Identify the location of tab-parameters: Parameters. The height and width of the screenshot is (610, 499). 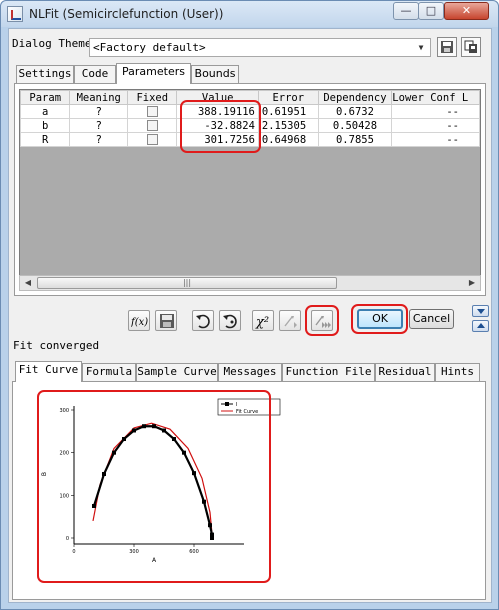
(153, 73).